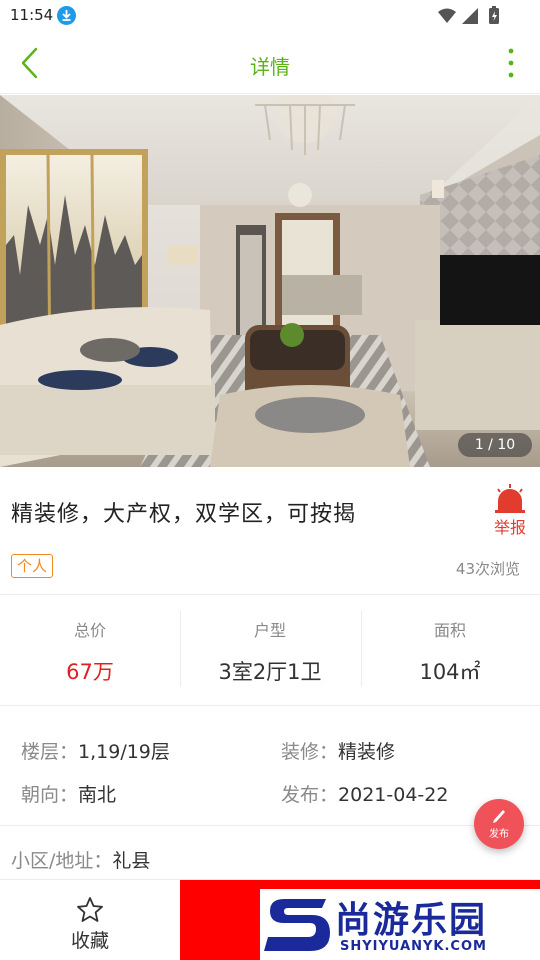 Image resolution: width=540 pixels, height=960 pixels. I want to click on image-counter: 1 / 10, so click(495, 445).